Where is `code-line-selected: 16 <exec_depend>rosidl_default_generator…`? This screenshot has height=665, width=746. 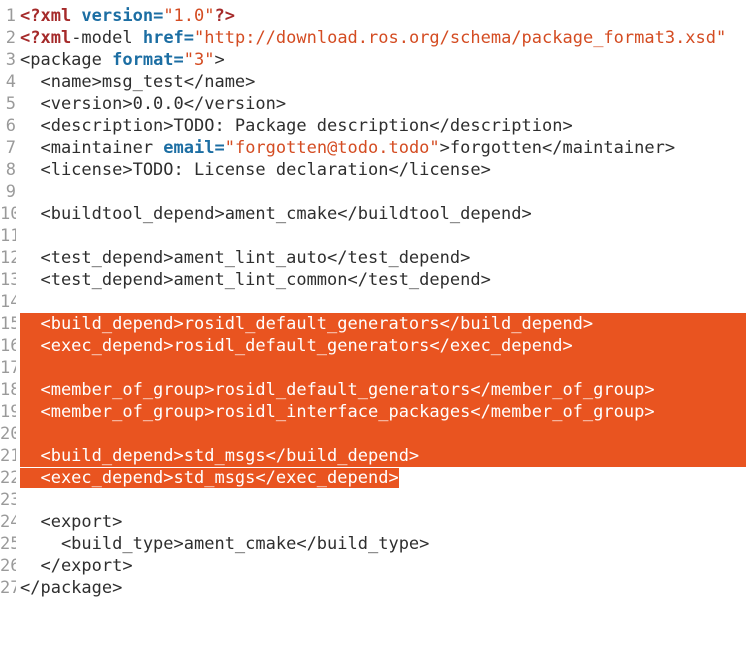
code-line-selected: 16 <exec_depend>rosidl_default_generator… is located at coordinates (373, 346).